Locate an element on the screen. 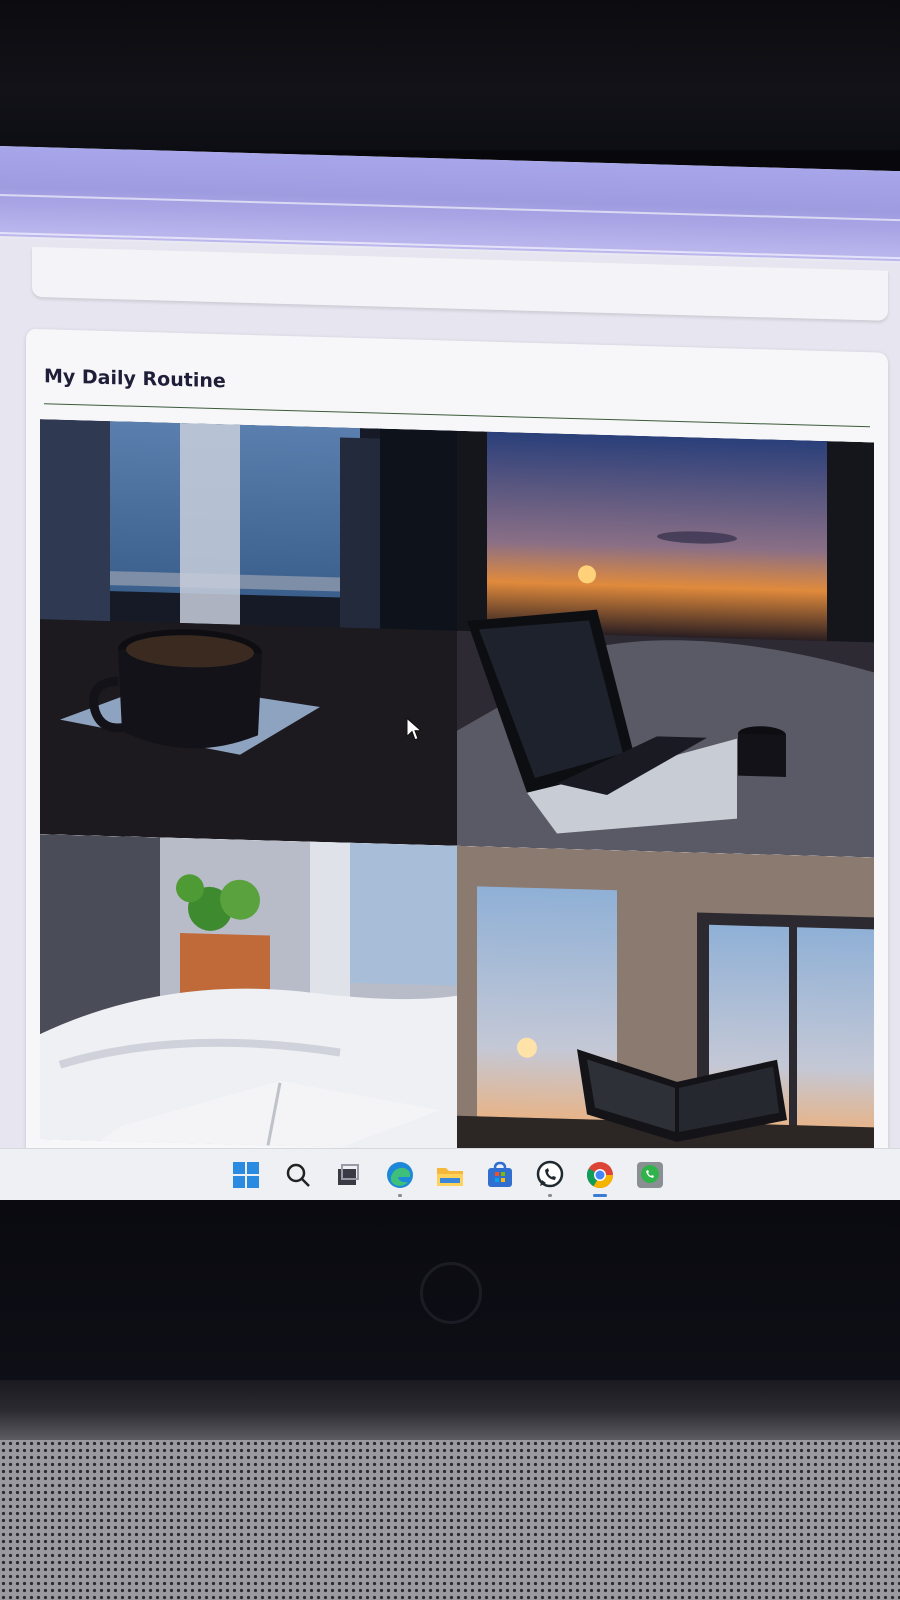 The image size is (900, 1600). task-view-icon is located at coordinates (348, 1175).